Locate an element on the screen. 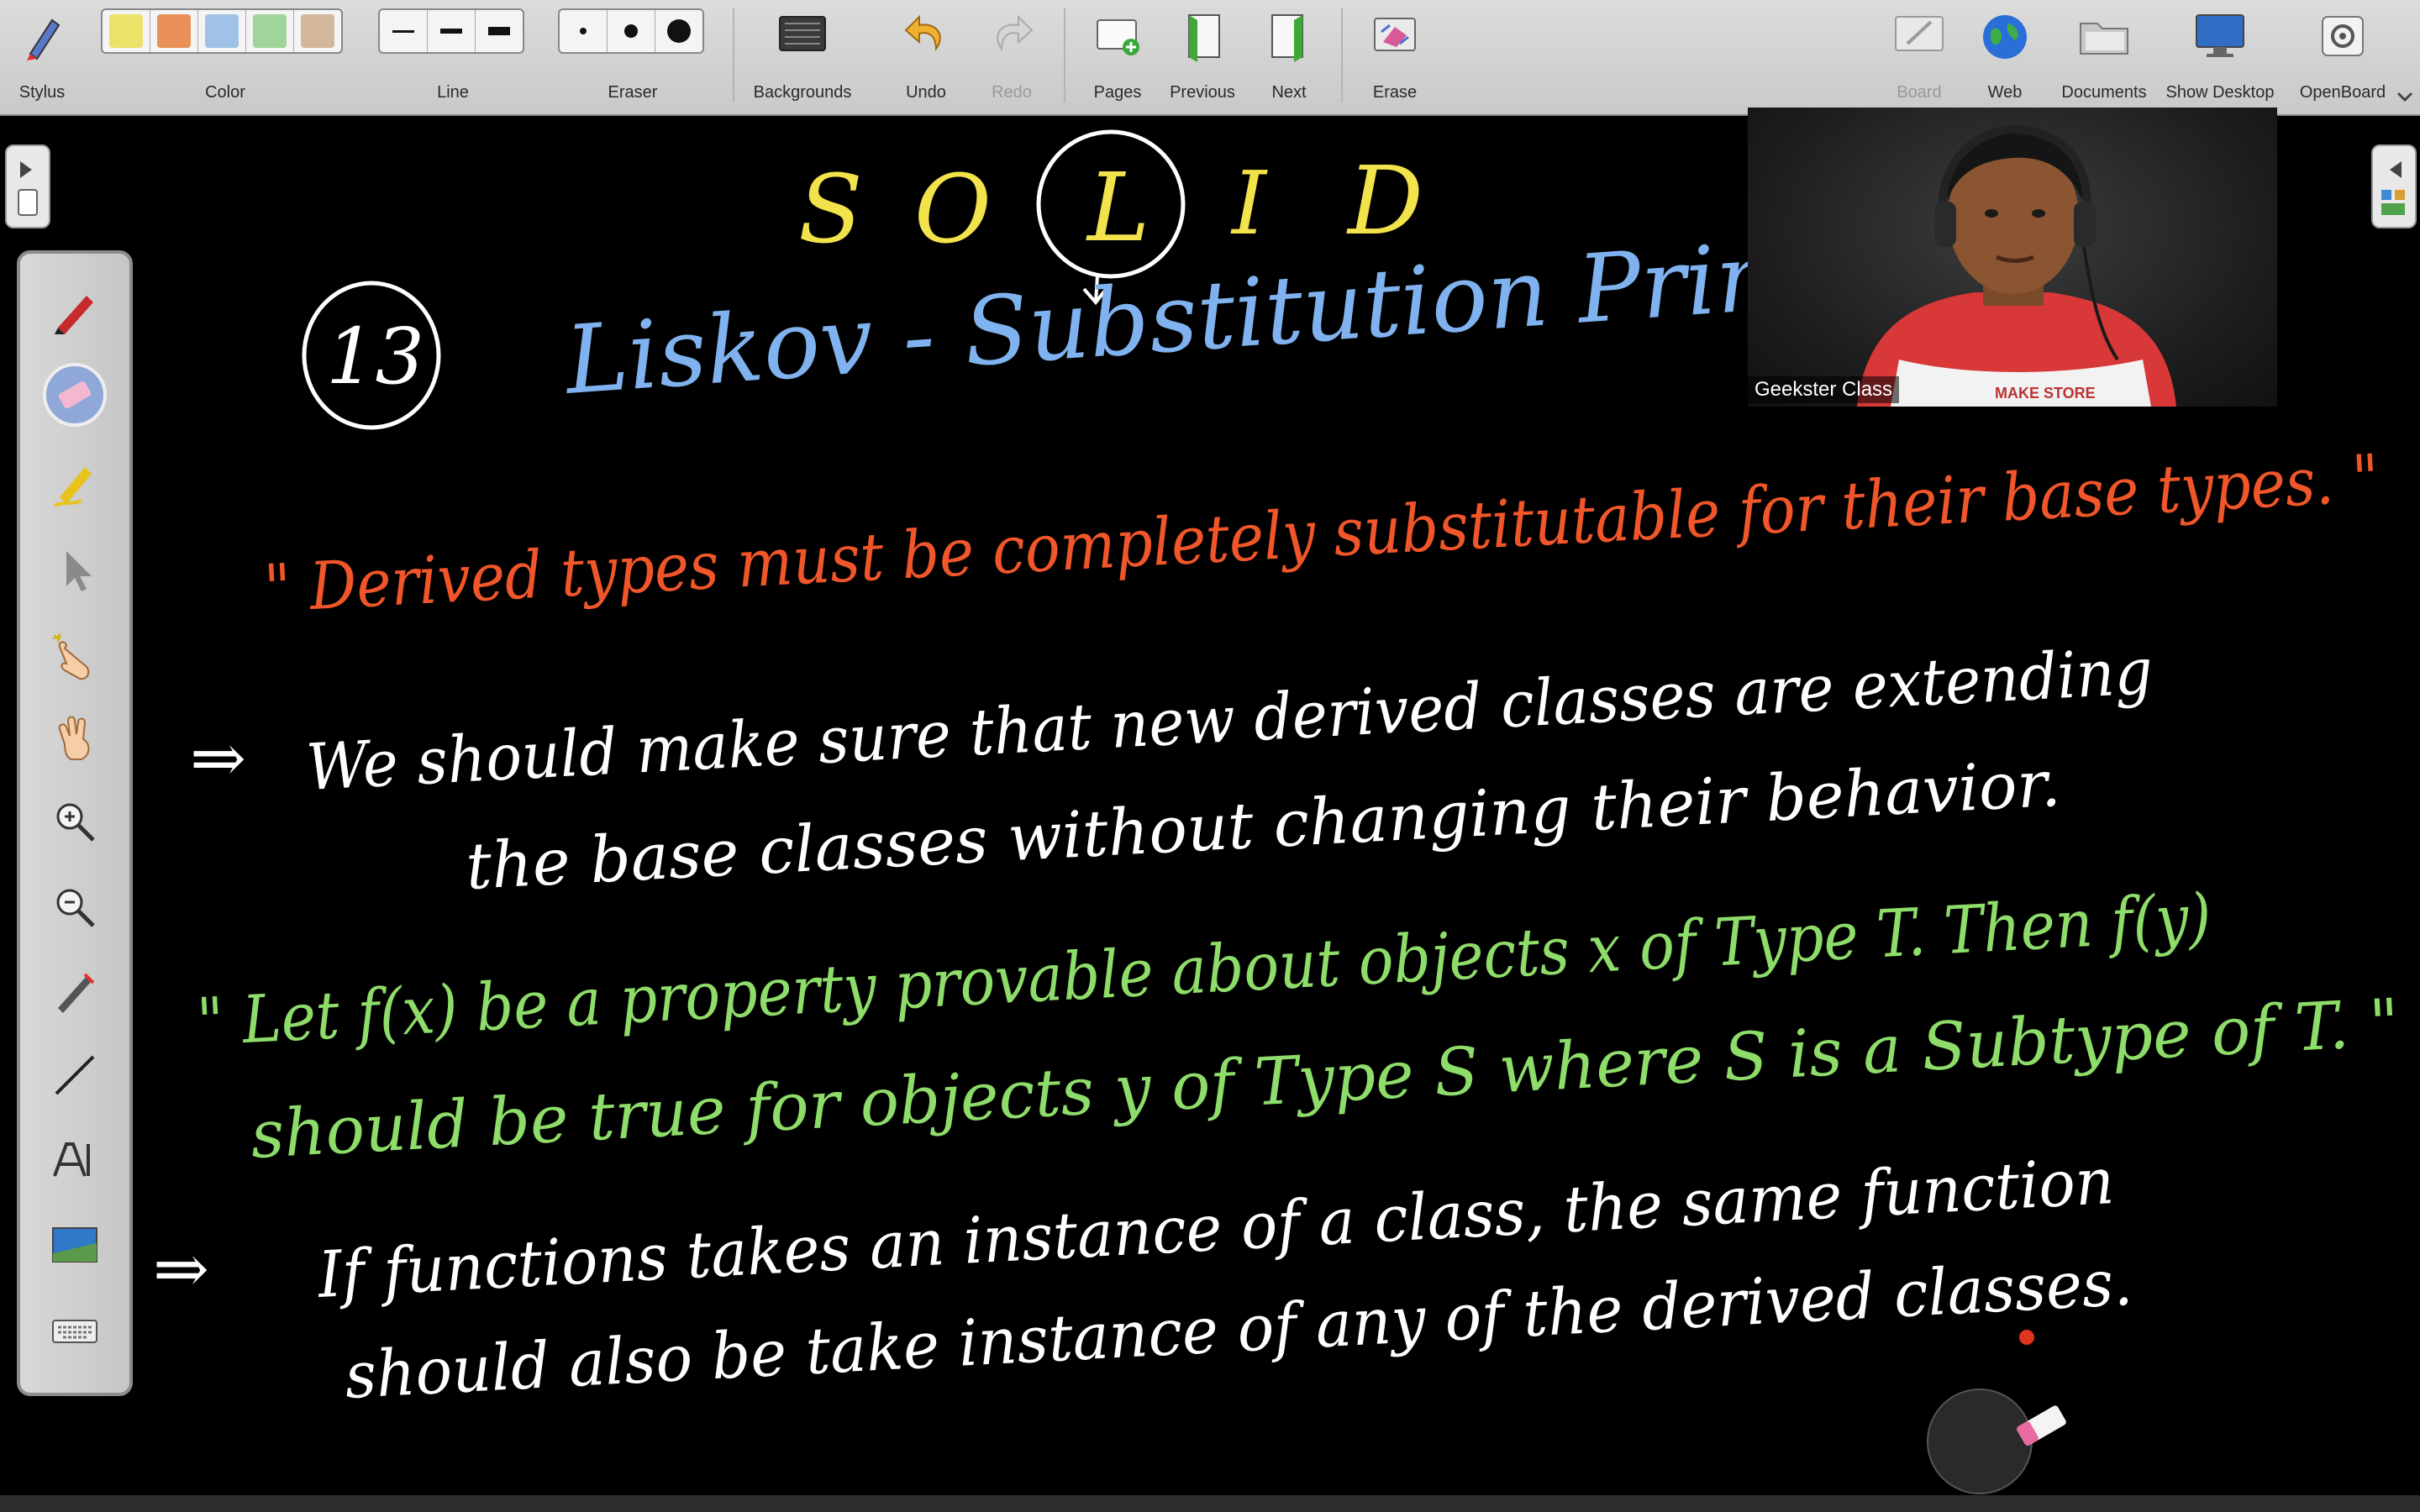 The height and width of the screenshot is (1512, 2420). undo-icon is located at coordinates (923, 33).